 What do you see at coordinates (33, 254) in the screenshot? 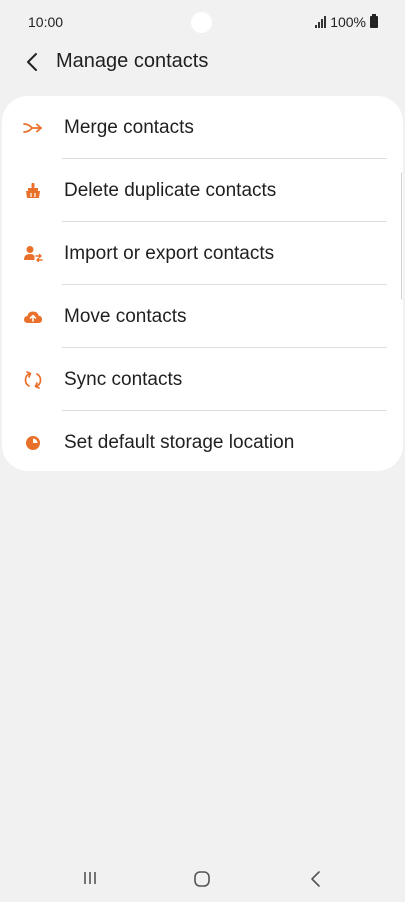
I see `import-export-icon` at bounding box center [33, 254].